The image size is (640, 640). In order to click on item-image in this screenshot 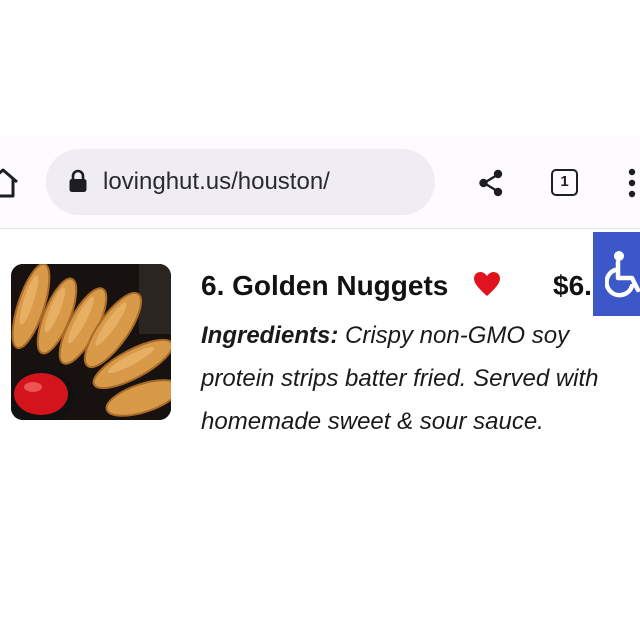, I will do `click(91, 342)`.